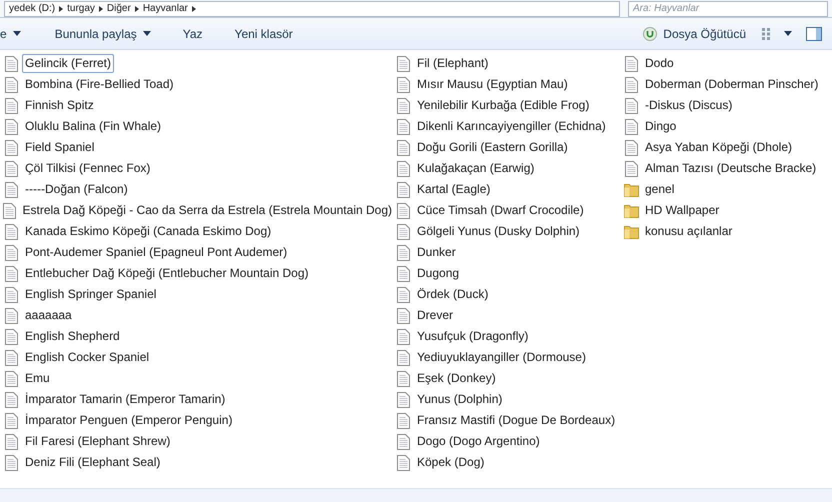 The image size is (832, 502). What do you see at coordinates (76, 189) in the screenshot?
I see `file-item: -----Doğan (Falcon)` at bounding box center [76, 189].